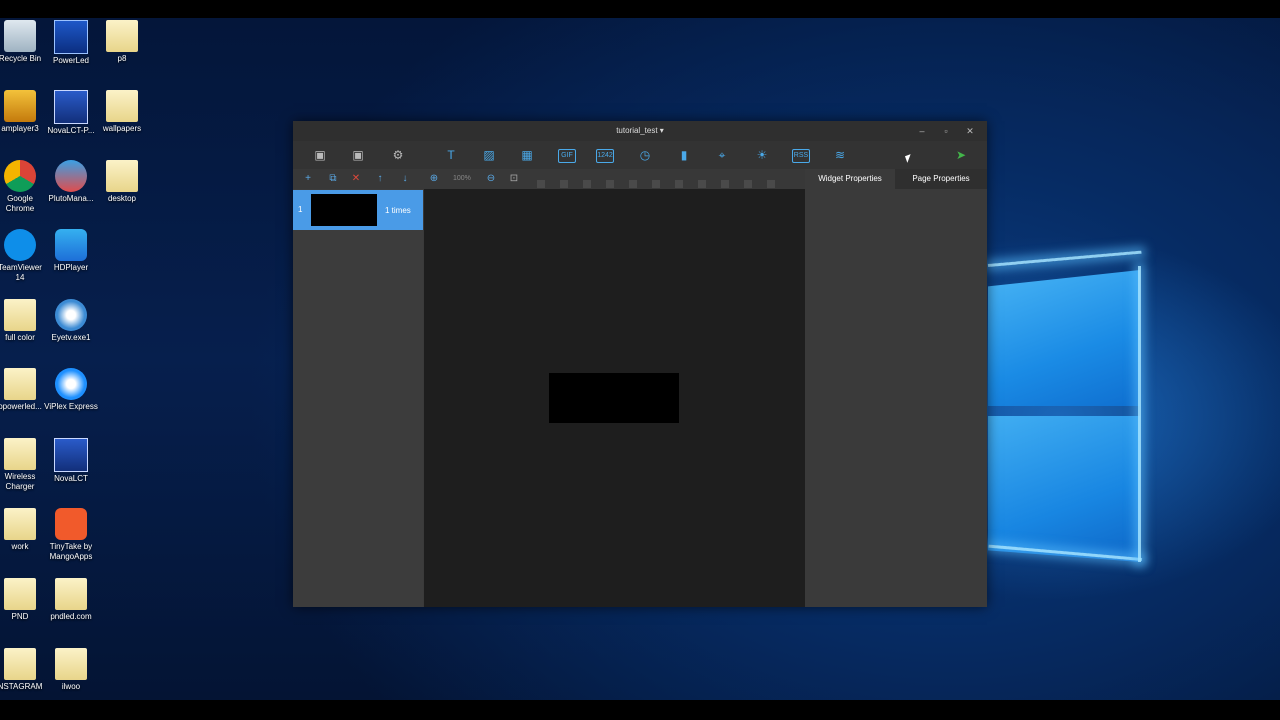 The image size is (1280, 720). What do you see at coordinates (922, 131) in the screenshot?
I see `minimize-button: –` at bounding box center [922, 131].